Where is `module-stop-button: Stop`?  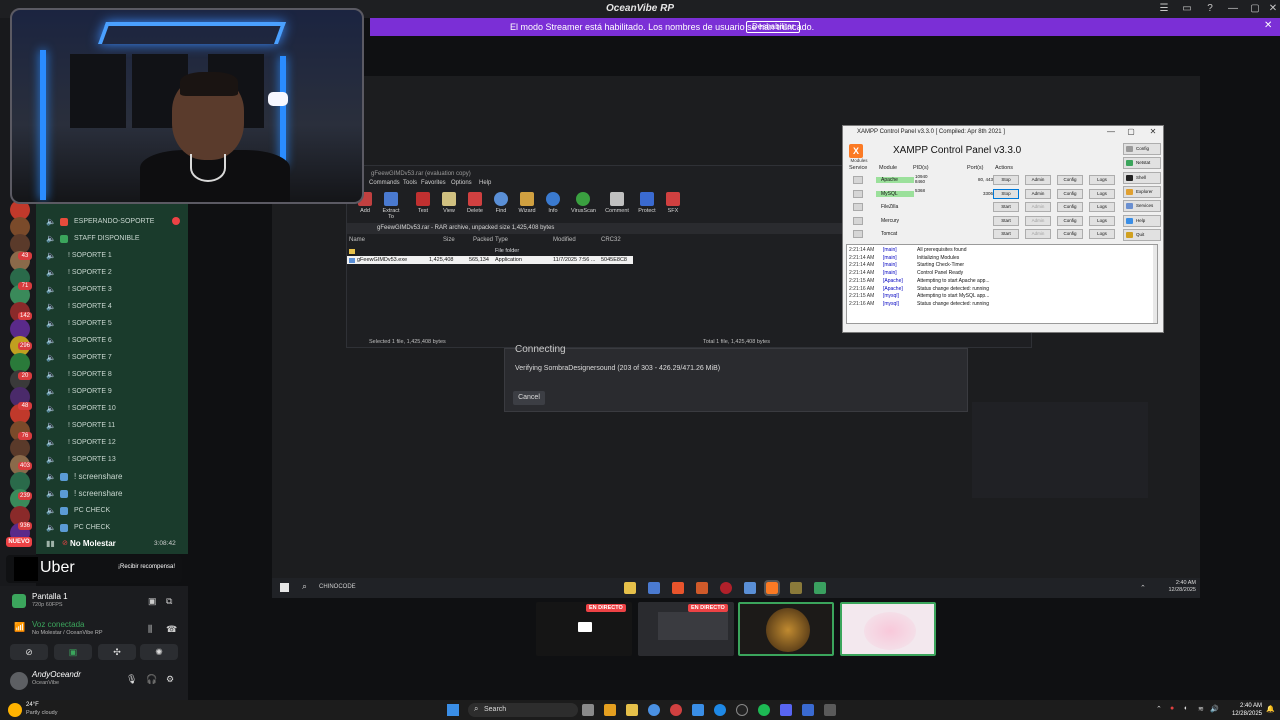
module-stop-button: Stop is located at coordinates (1006, 180).